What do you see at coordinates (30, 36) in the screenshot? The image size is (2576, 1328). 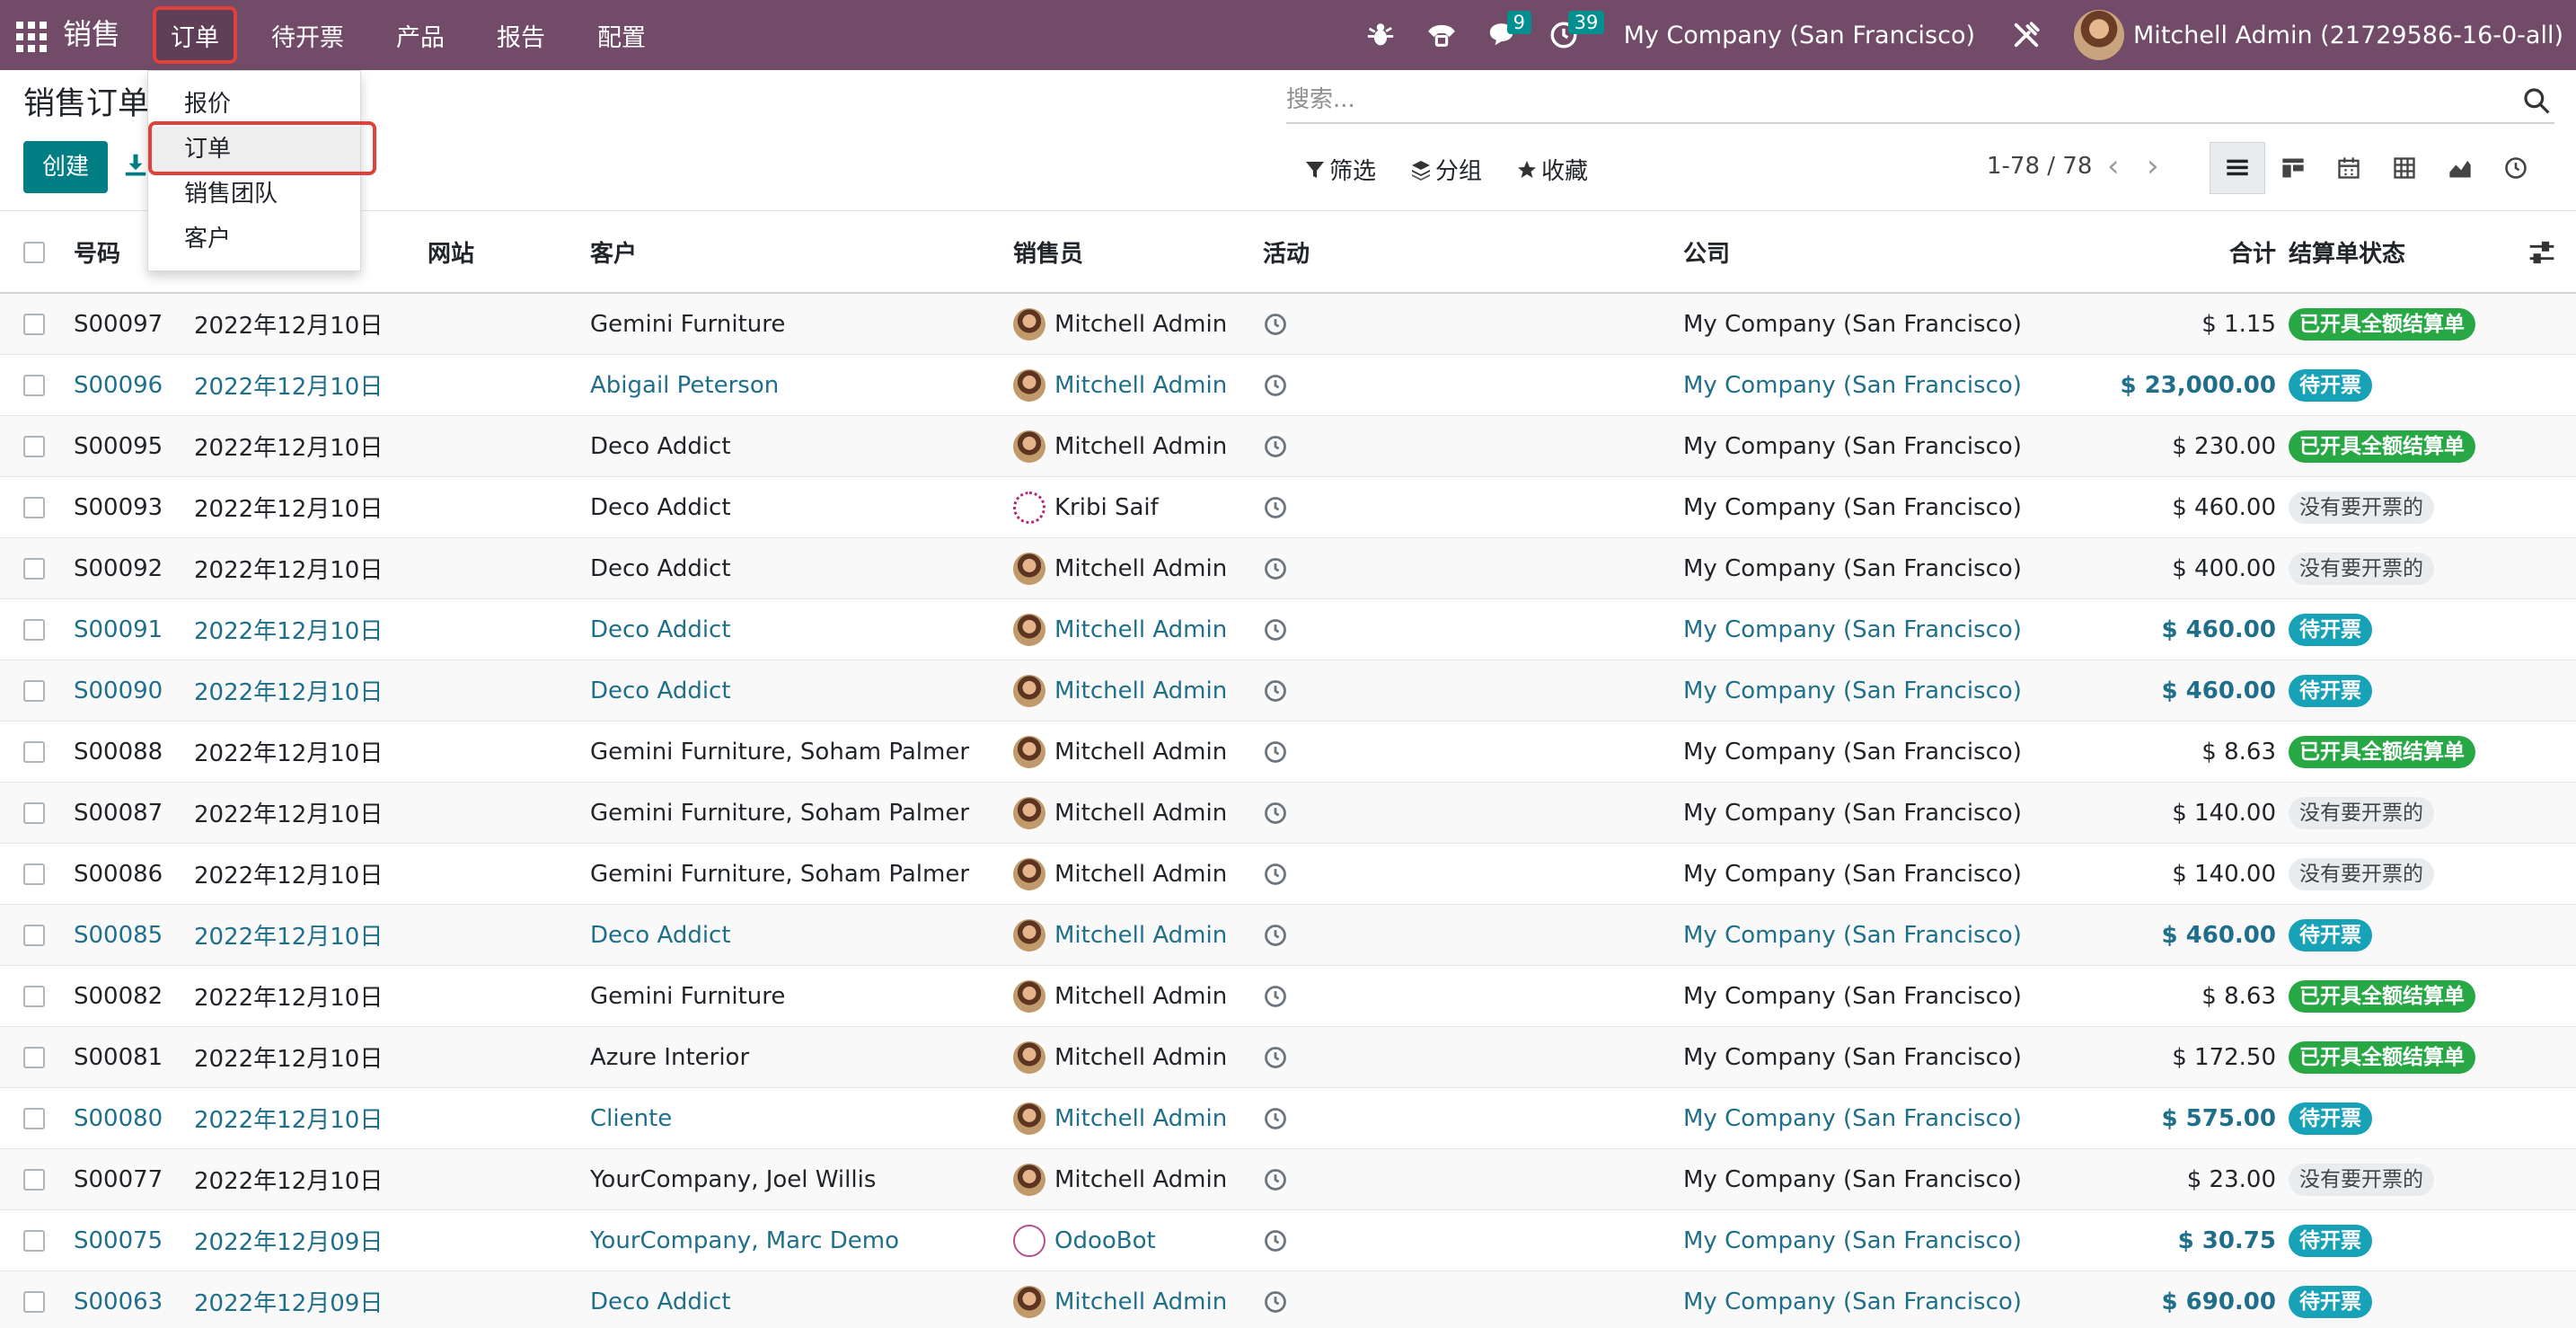 I see `apps-grid-icon` at bounding box center [30, 36].